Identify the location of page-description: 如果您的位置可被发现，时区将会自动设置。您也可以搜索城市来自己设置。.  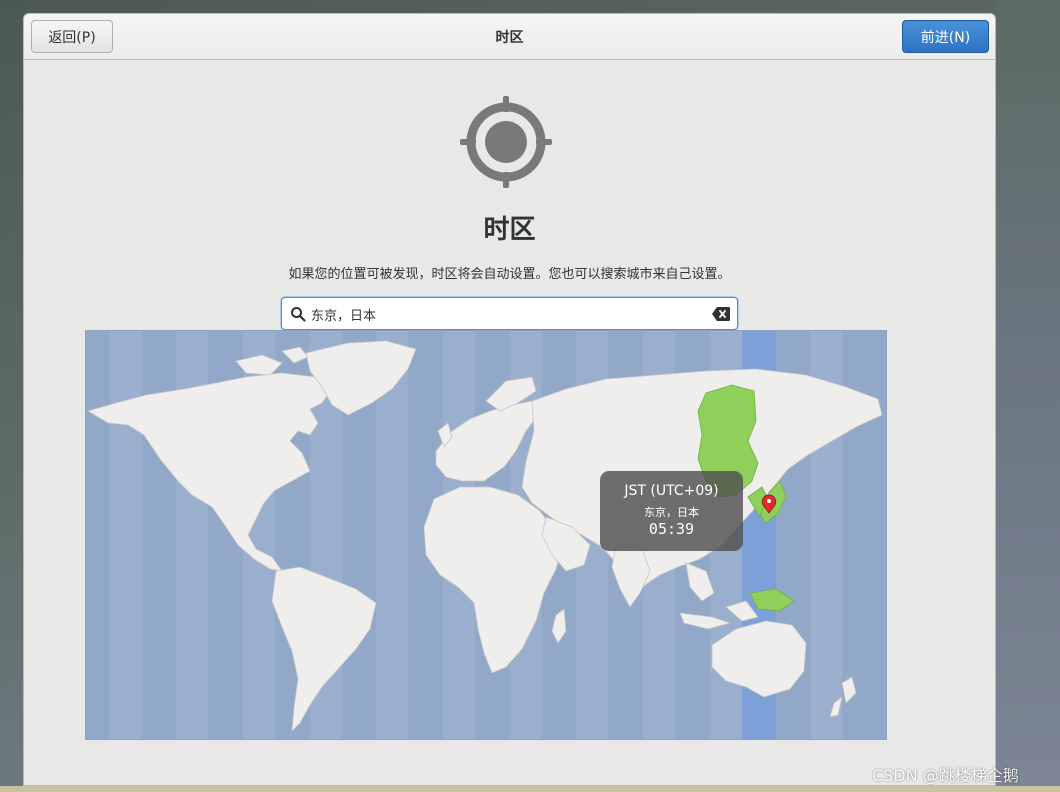
(509, 274).